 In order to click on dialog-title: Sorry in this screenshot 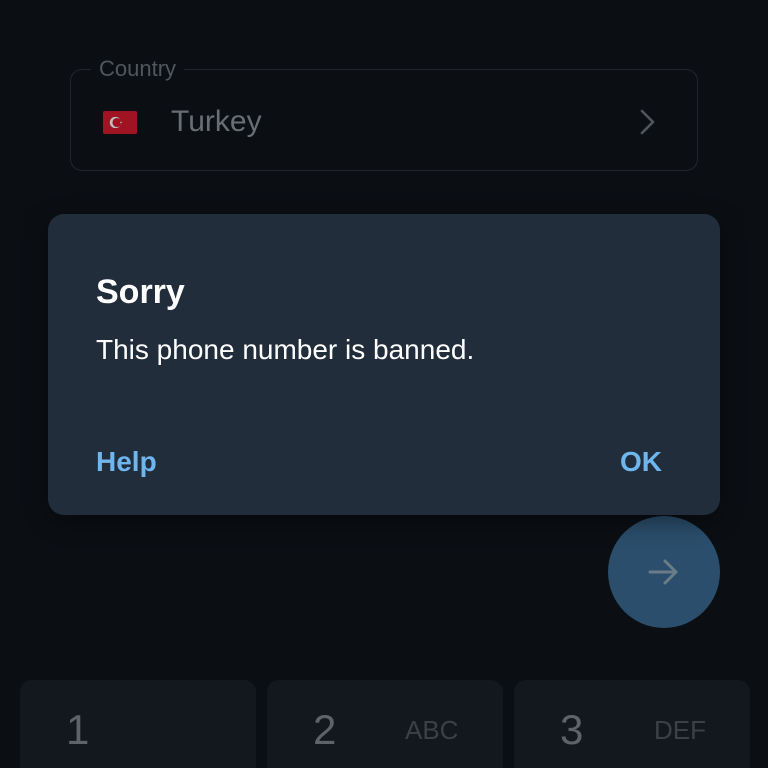, I will do `click(140, 292)`.